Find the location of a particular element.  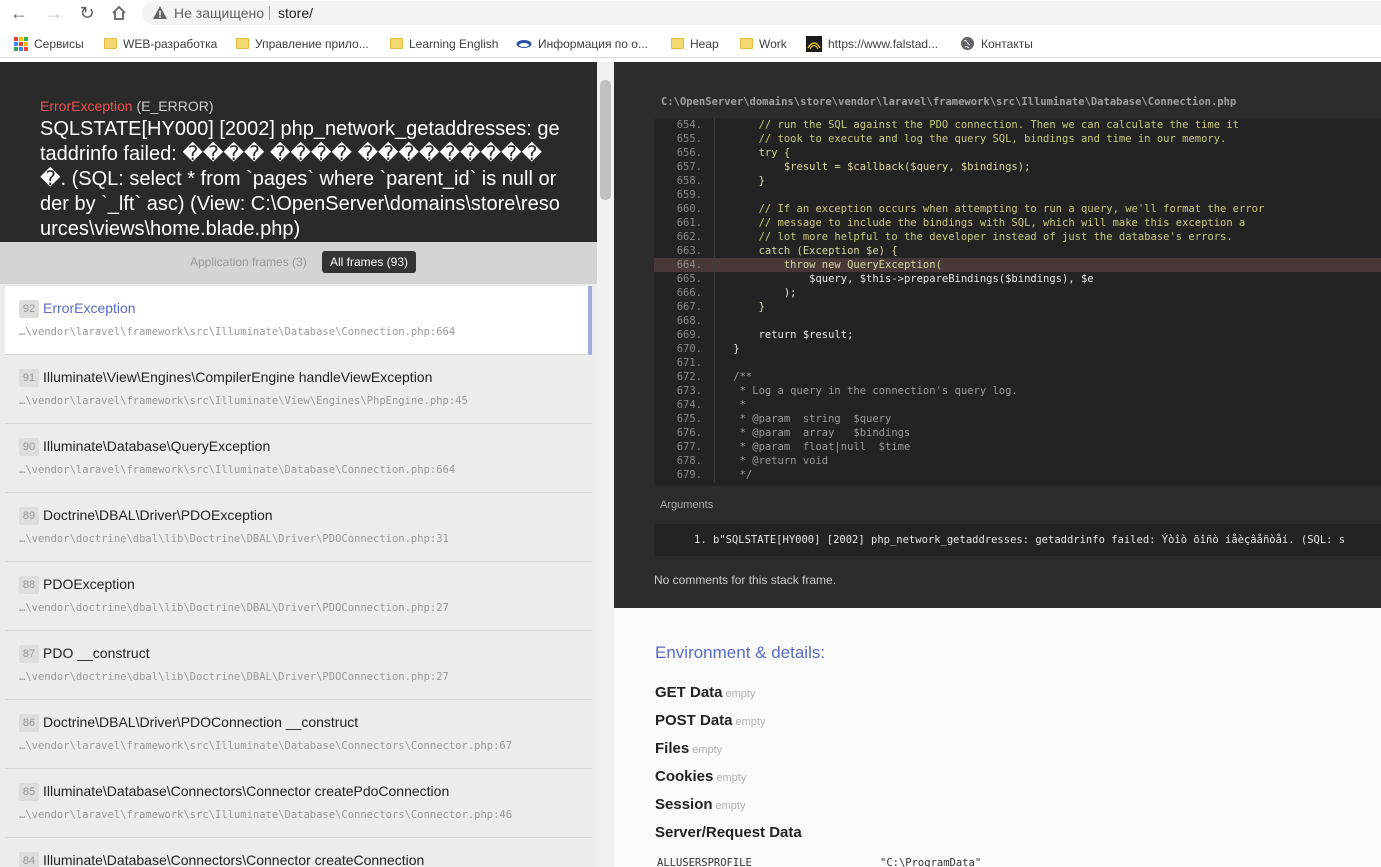

code-line: 676. * @param array $bindings is located at coordinates (1017, 433).